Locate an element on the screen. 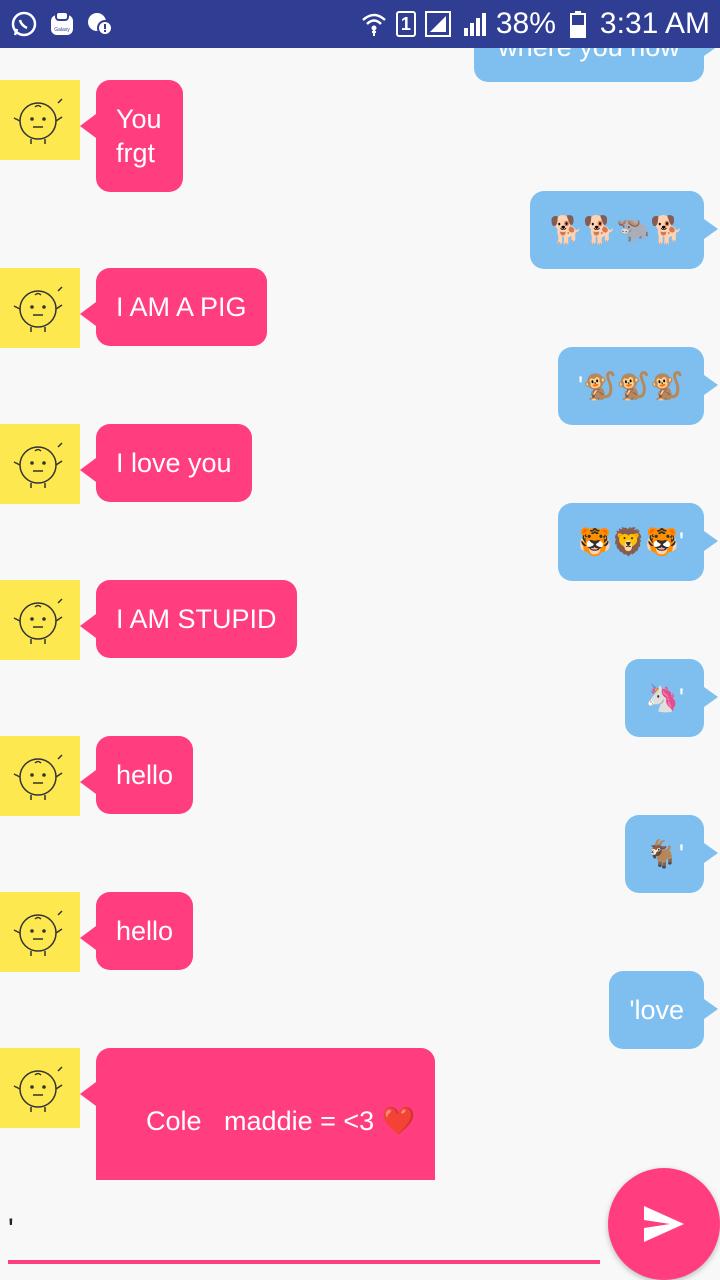 Image resolution: width=720 pixels, height=1280 pixels. message-text: Cole maddie = <3 ❤️ is located at coordinates (281, 1121).